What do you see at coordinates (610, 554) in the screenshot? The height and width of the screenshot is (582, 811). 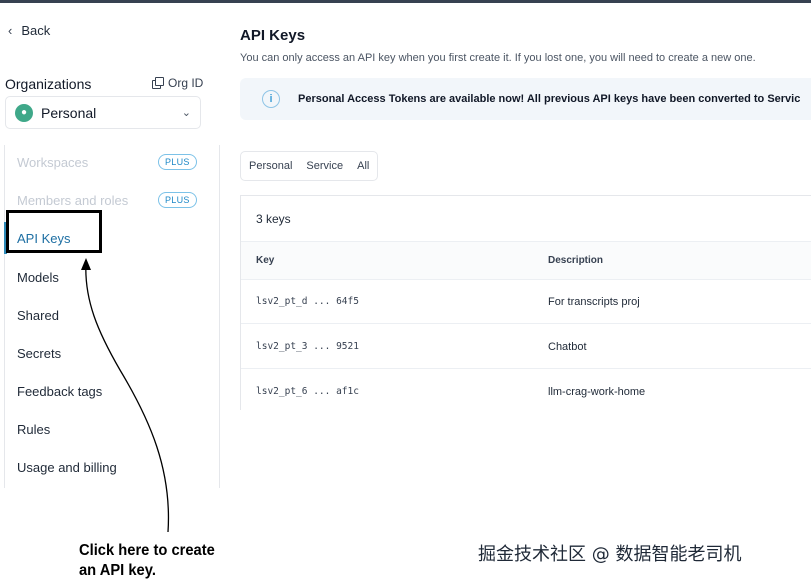 I see `watermark: 掘金技术社区 @ 数据智能老司机` at bounding box center [610, 554].